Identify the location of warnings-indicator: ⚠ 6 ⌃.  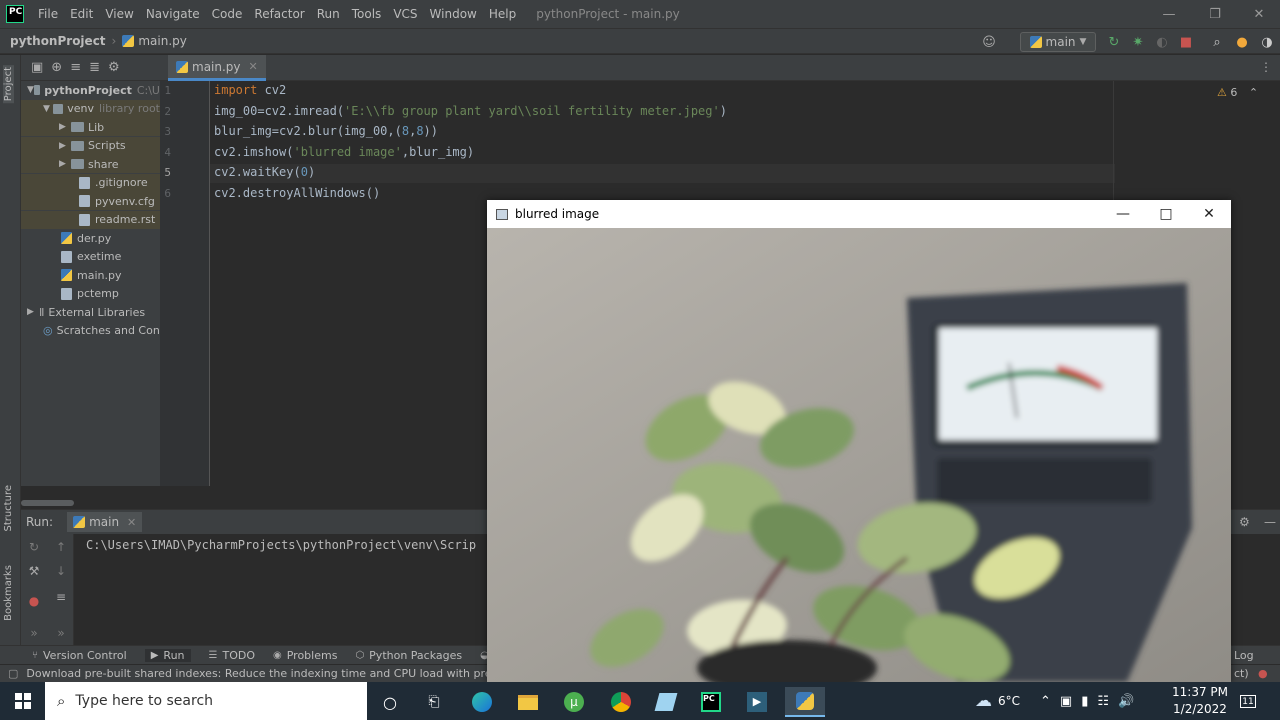
(1237, 92).